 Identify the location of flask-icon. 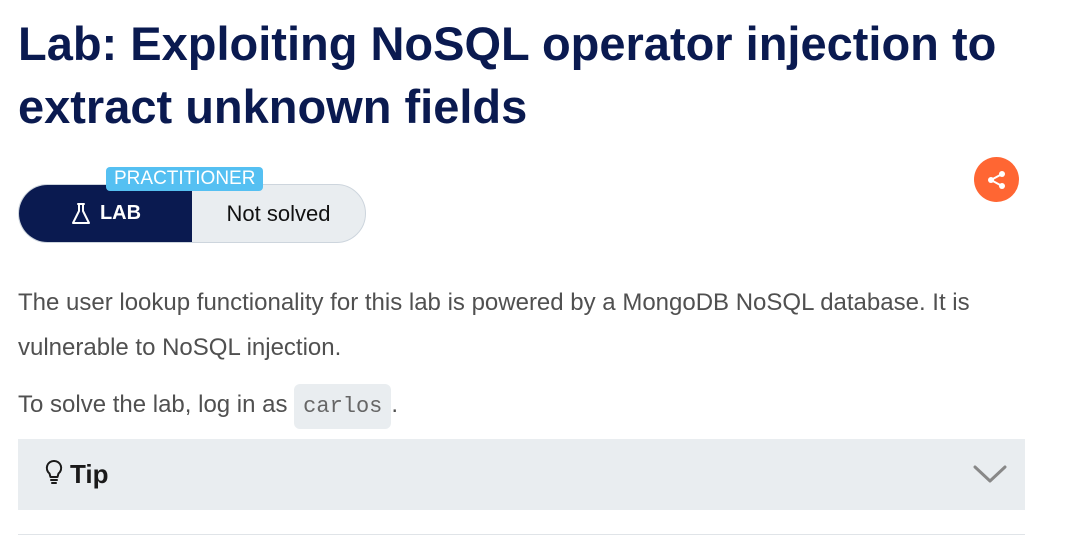
(80, 213).